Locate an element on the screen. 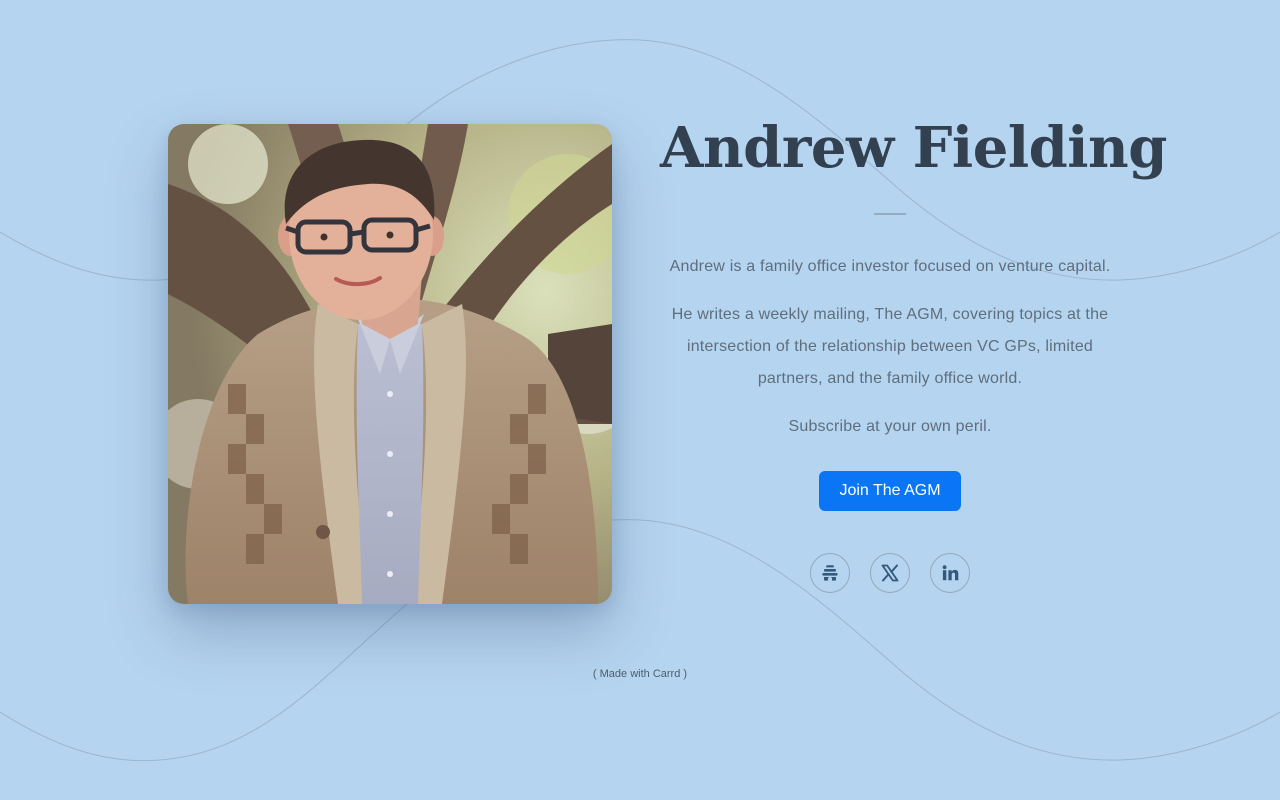  made-with-carrd-link: ( Made with Carrd ) is located at coordinates (640, 674).